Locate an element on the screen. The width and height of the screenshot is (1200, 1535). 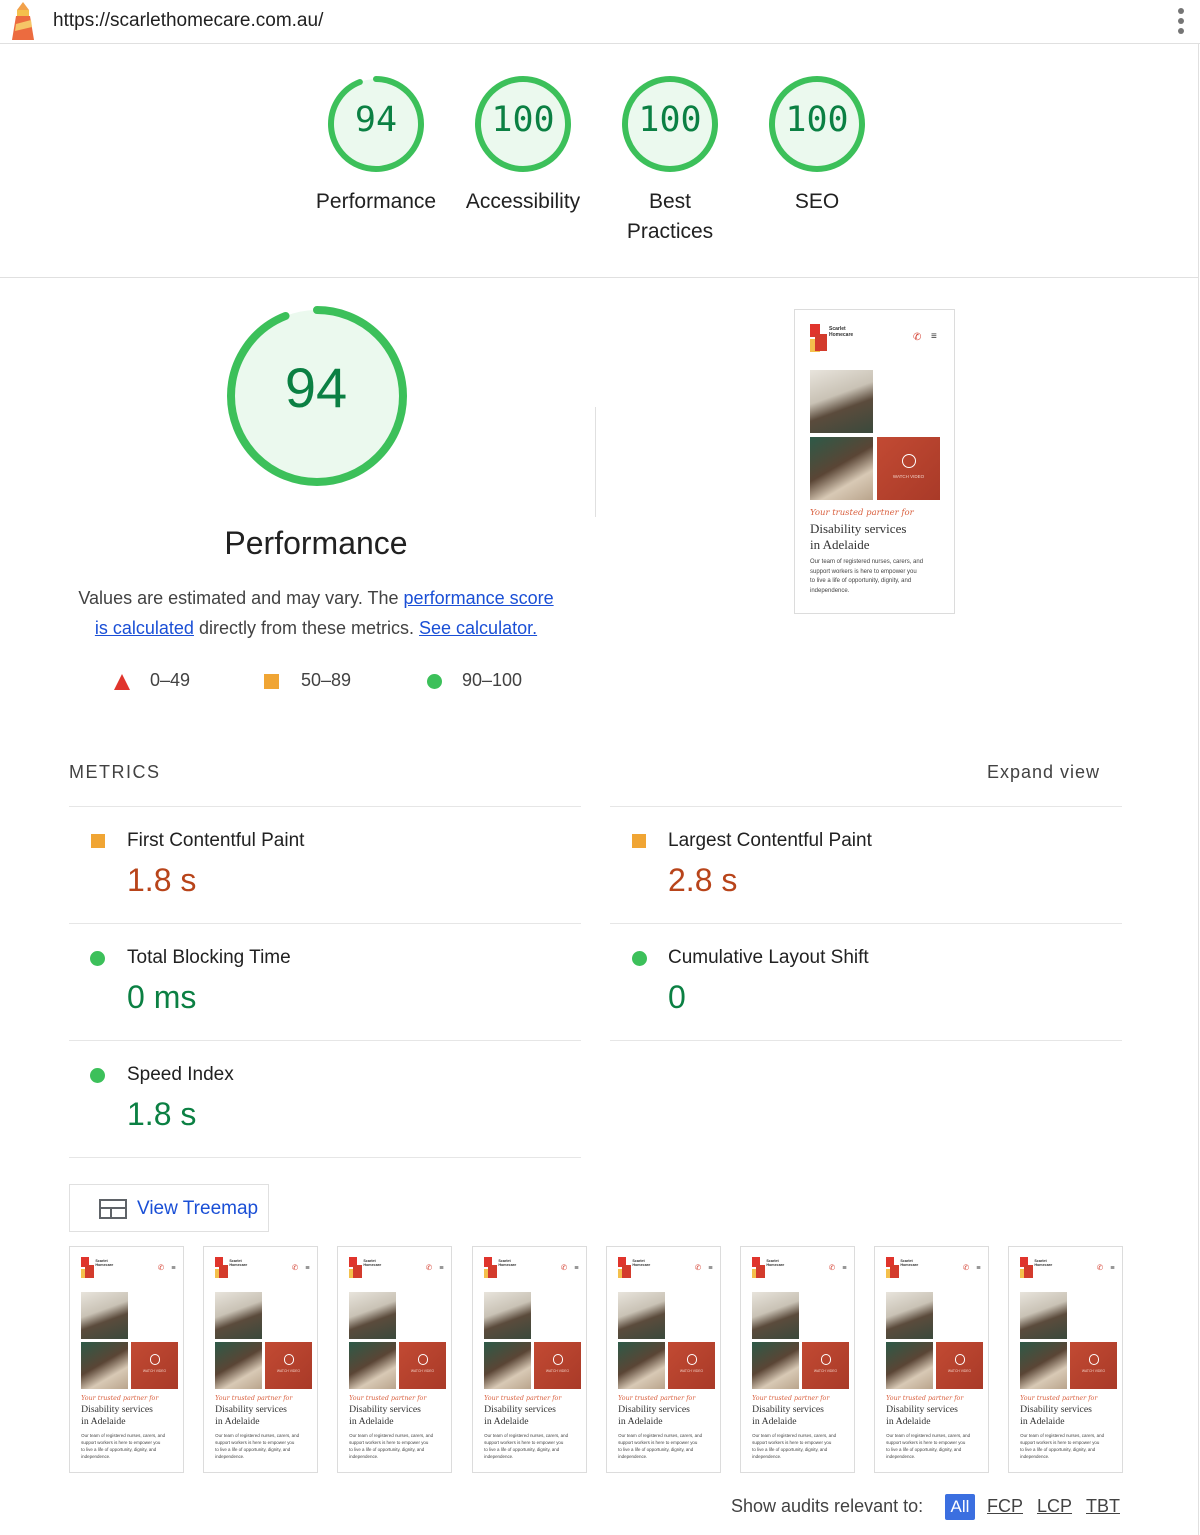
gauge-accessibility: 100 is located at coordinates (523, 124).